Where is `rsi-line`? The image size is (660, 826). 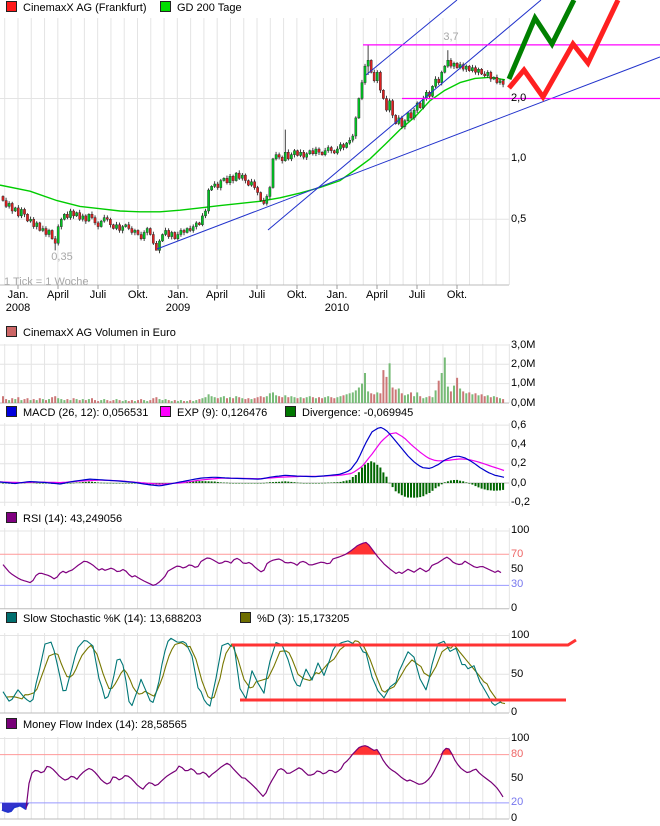
rsi-line is located at coordinates (252, 563).